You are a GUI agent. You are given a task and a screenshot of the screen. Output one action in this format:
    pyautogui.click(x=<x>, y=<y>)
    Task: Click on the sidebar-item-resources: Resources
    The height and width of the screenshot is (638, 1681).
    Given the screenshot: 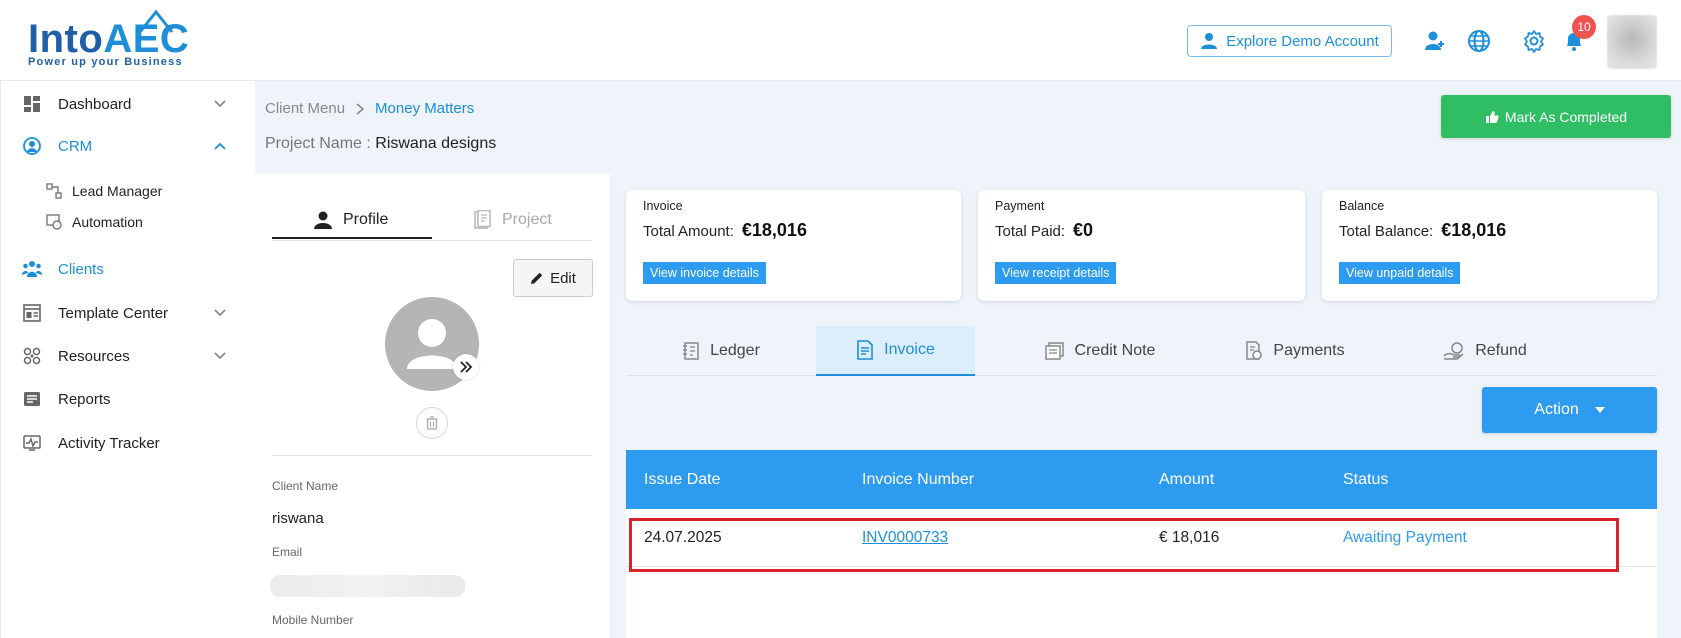 What is the action you would take?
    pyautogui.click(x=127, y=356)
    